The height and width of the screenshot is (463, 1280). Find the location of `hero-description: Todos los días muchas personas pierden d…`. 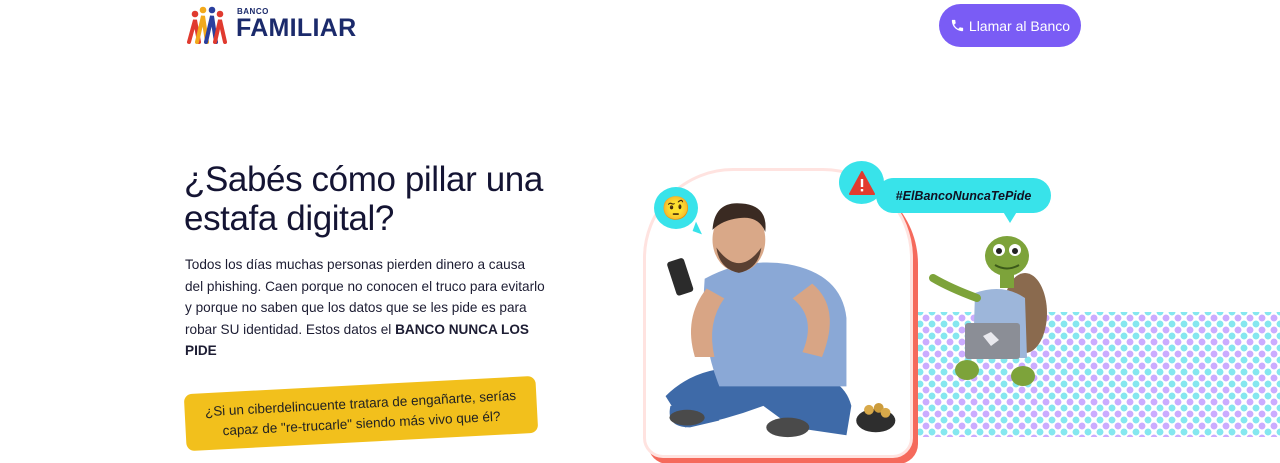

hero-description: Todos los días muchas personas pierden d… is located at coordinates (365, 308).